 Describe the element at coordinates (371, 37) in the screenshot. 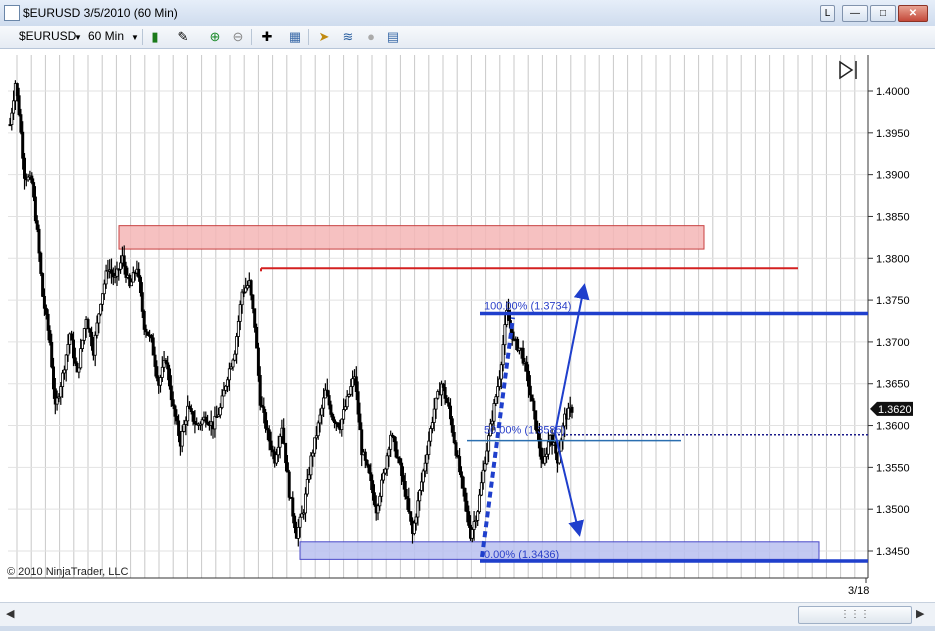

I see `globe-icon: ●` at that location.